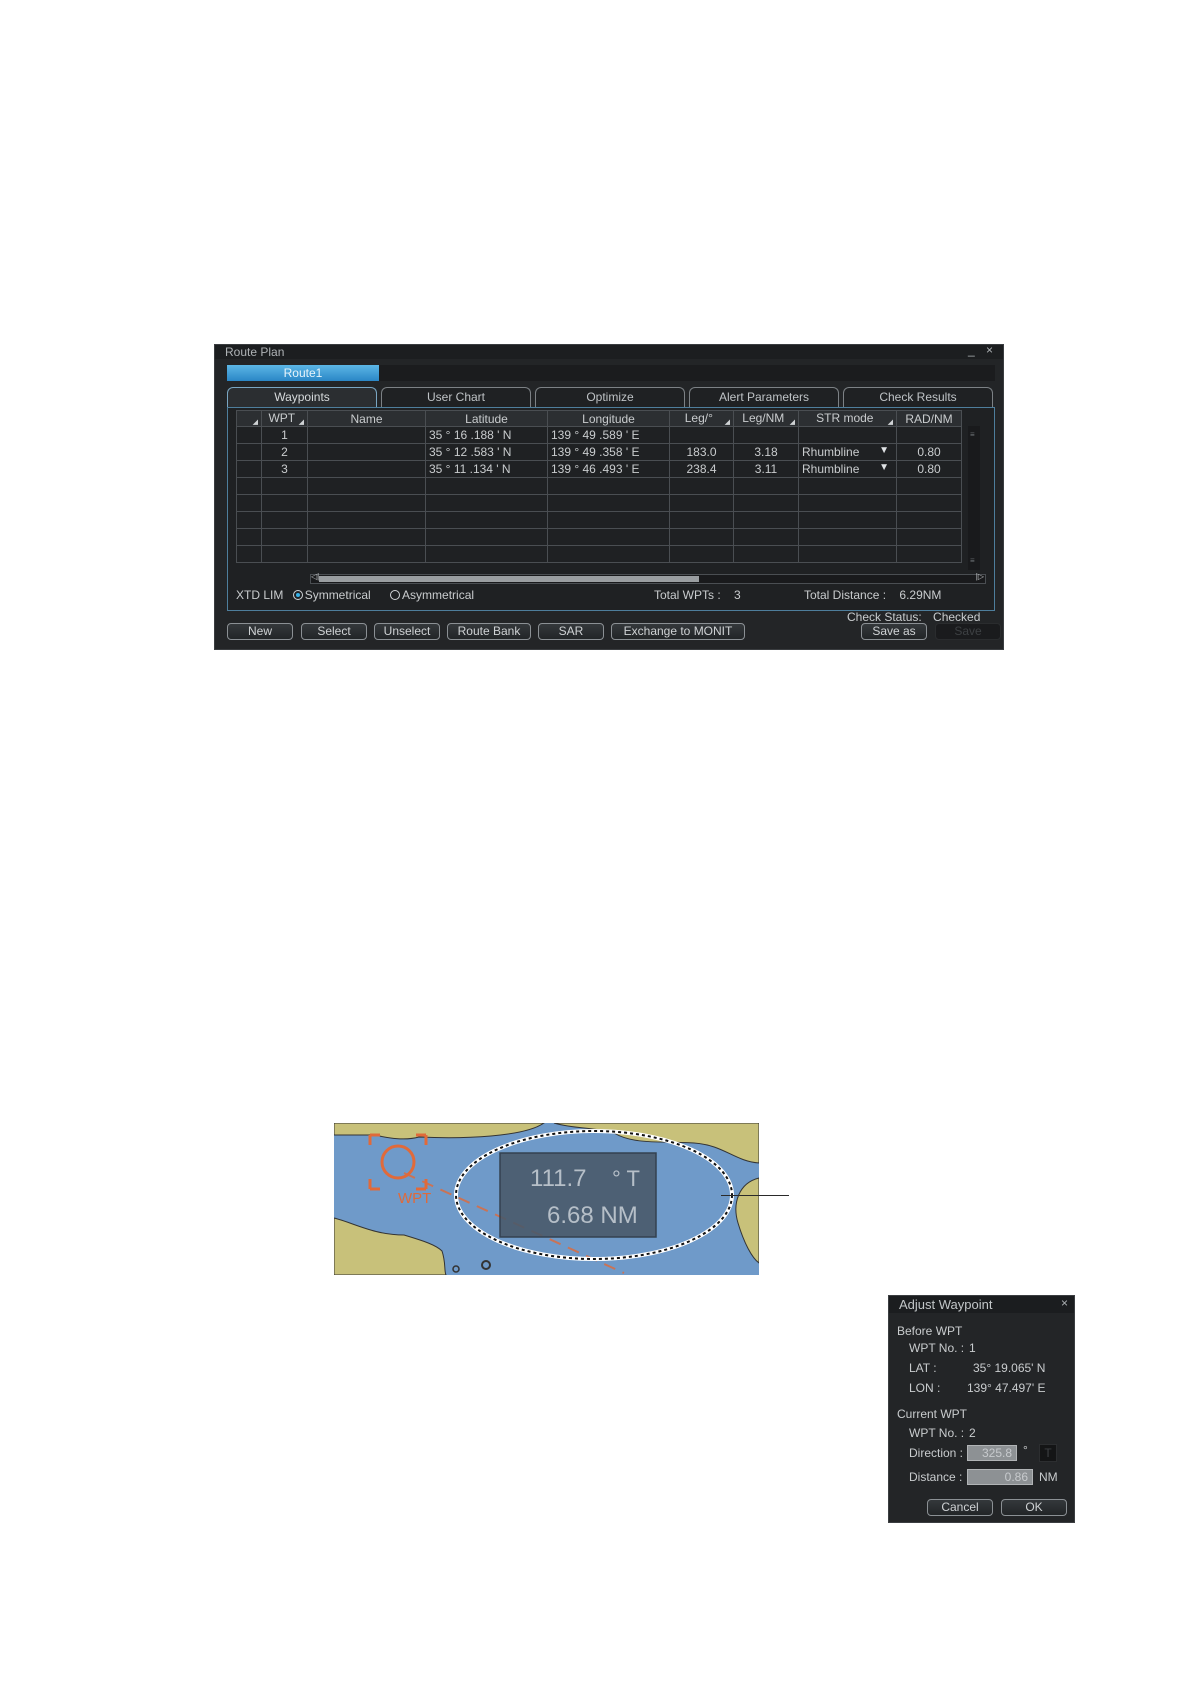 The height and width of the screenshot is (1684, 1190). Describe the element at coordinates (315, 576) in the screenshot. I see `scroll-left-icon: ◁|` at that location.